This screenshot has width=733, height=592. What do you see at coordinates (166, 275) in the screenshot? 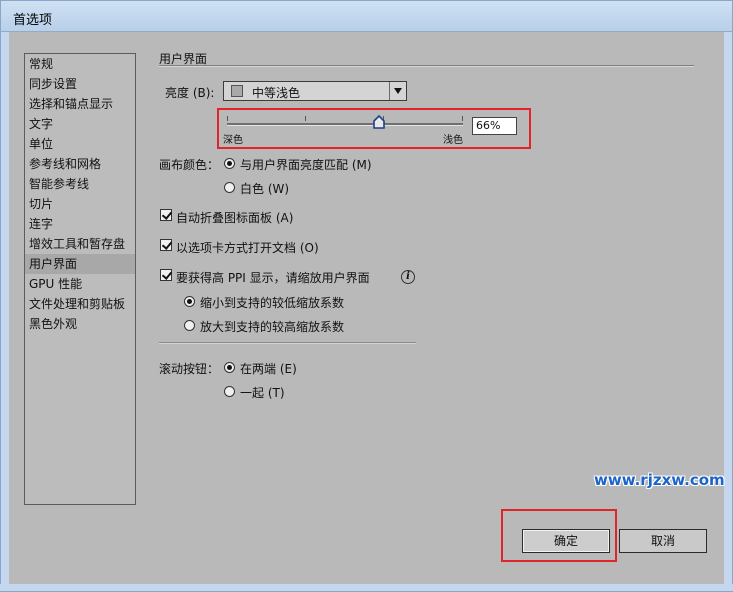
I see `scale-ui-high-ppi-checkbox` at bounding box center [166, 275].